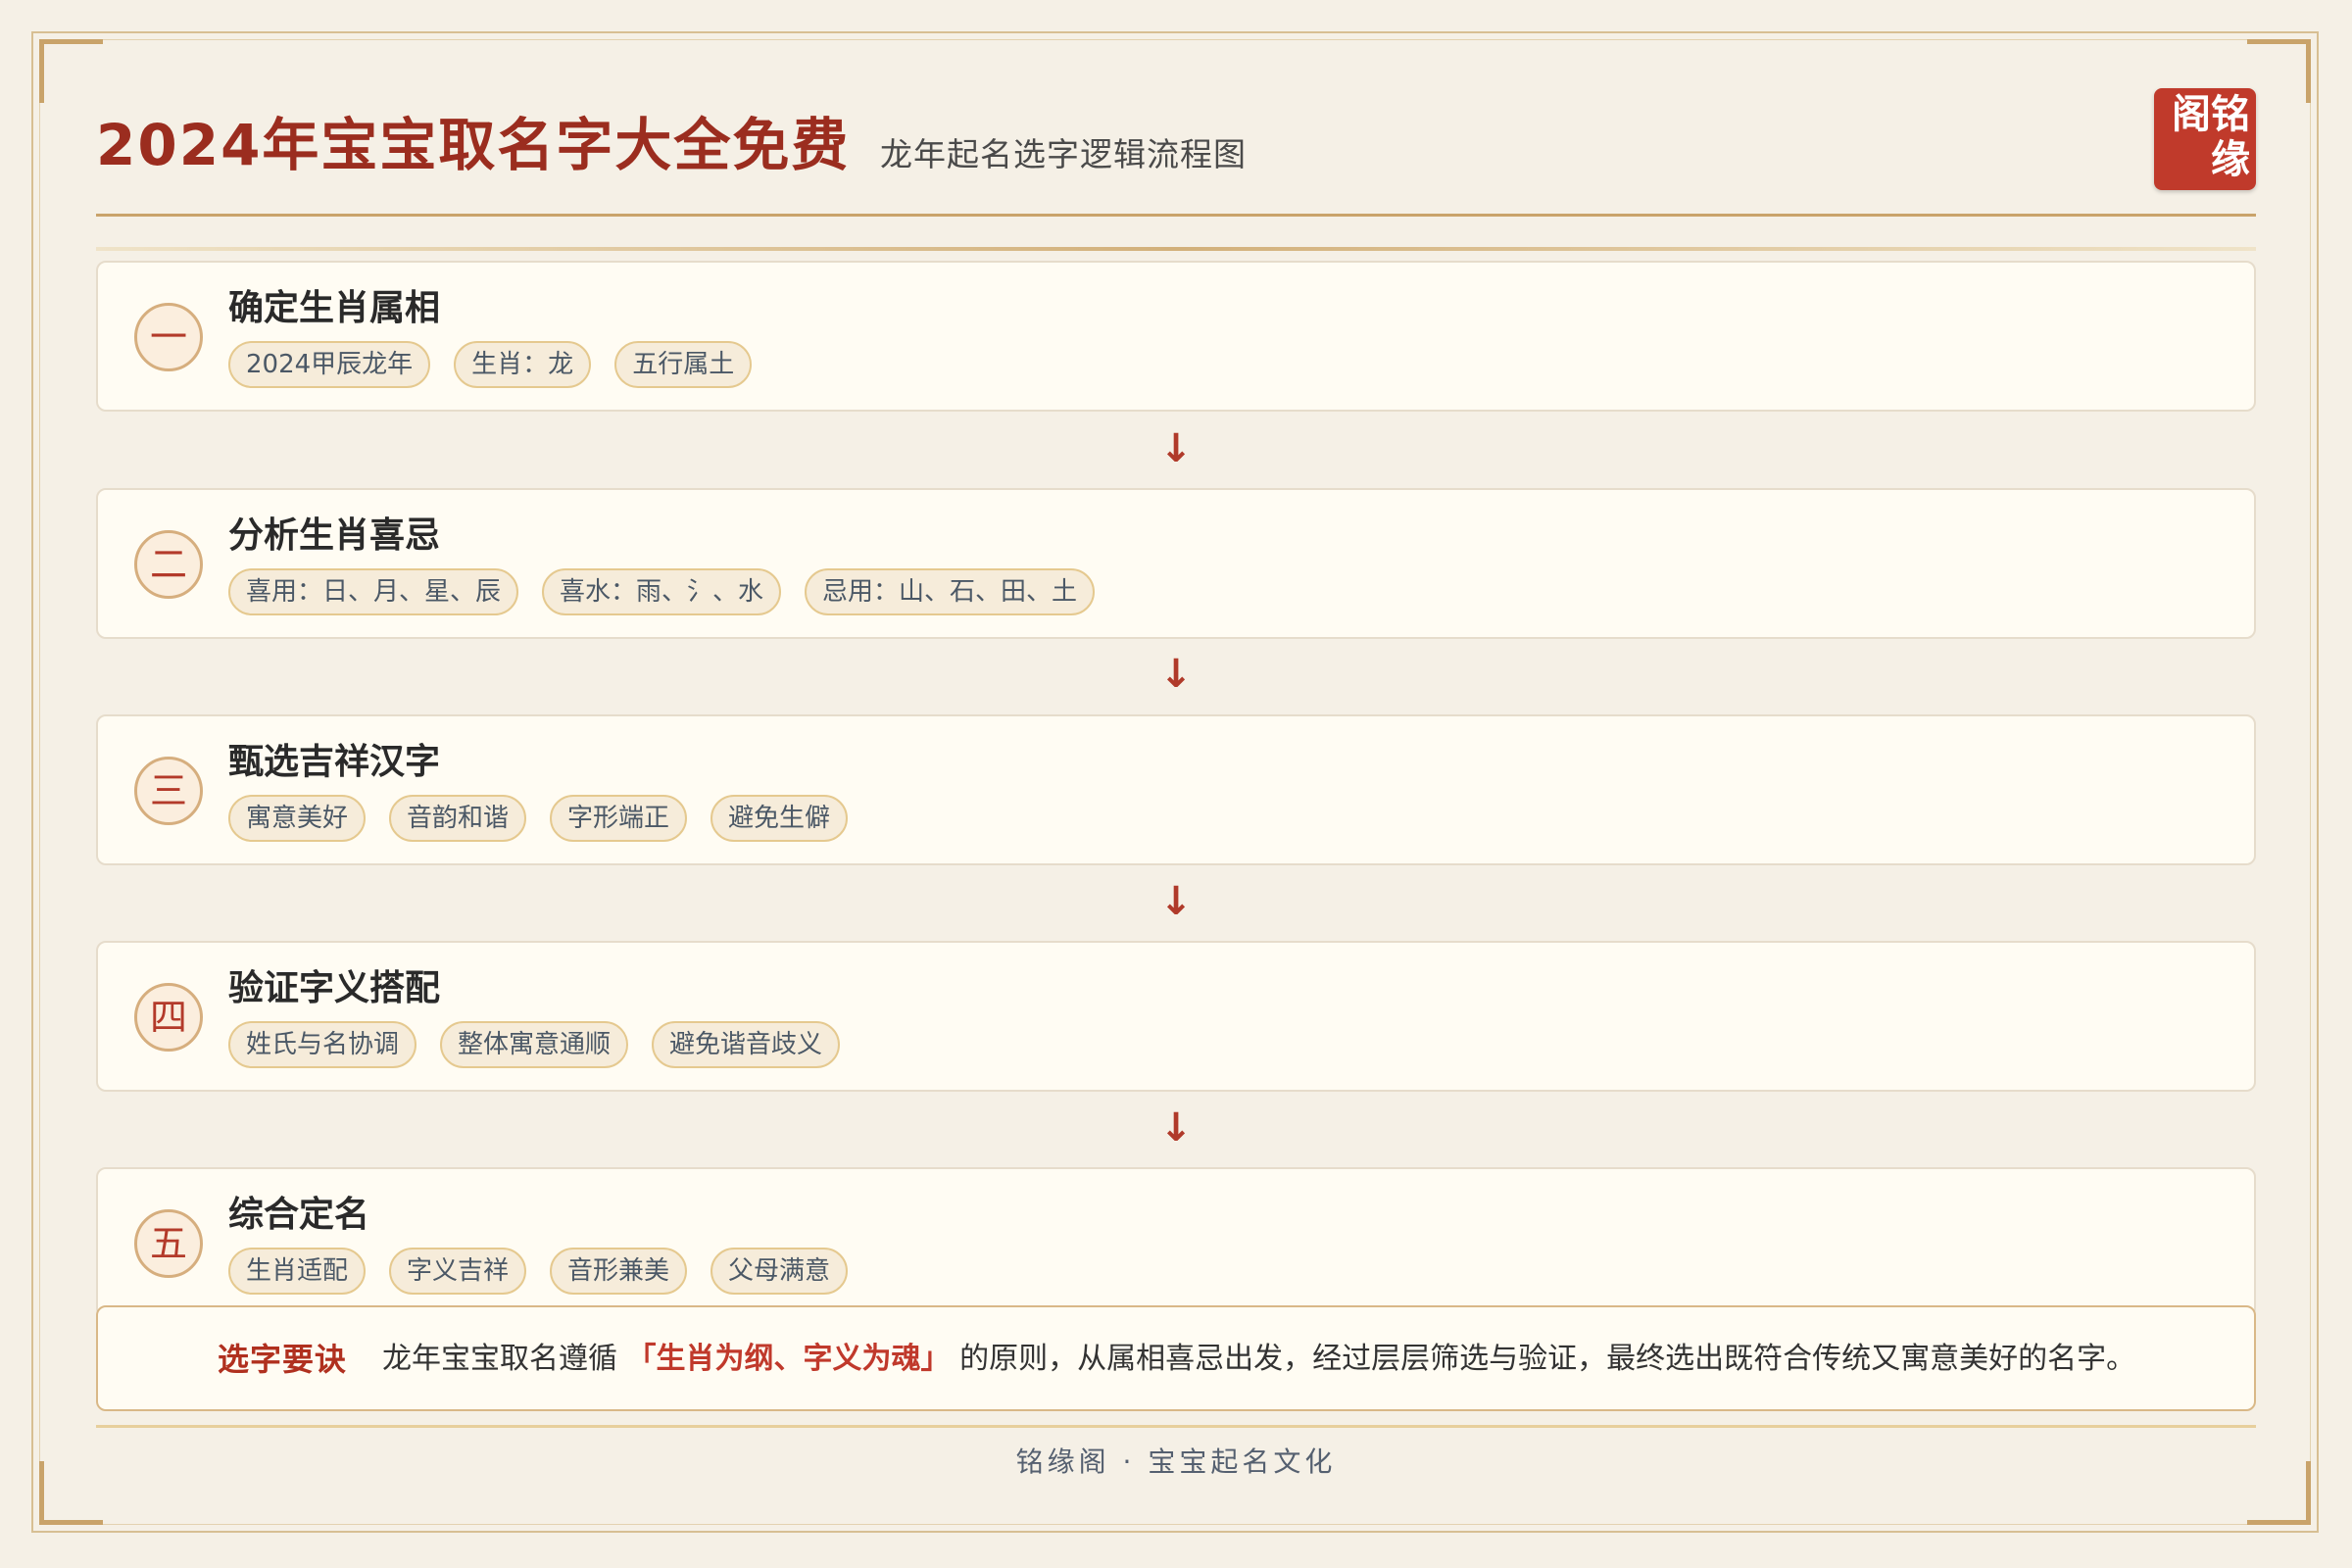  I want to click on tip-text-before: 龙年宝宝取名遵循, so click(499, 1359).